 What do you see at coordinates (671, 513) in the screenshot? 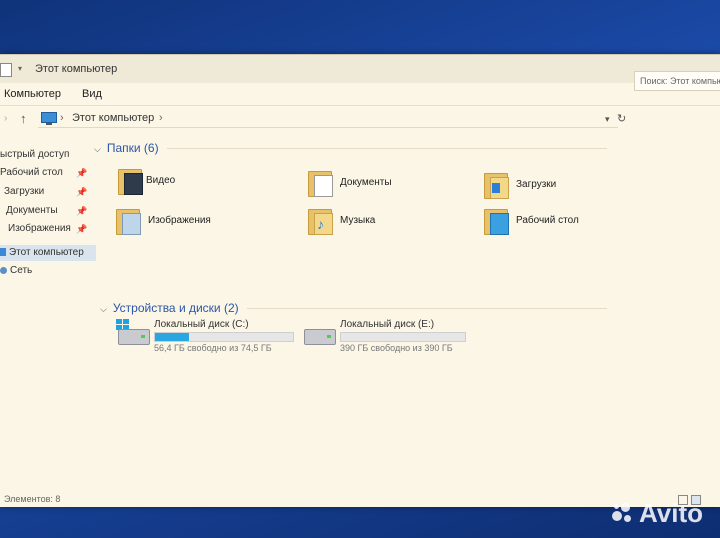
I see `watermark-text: Avito` at bounding box center [671, 513].